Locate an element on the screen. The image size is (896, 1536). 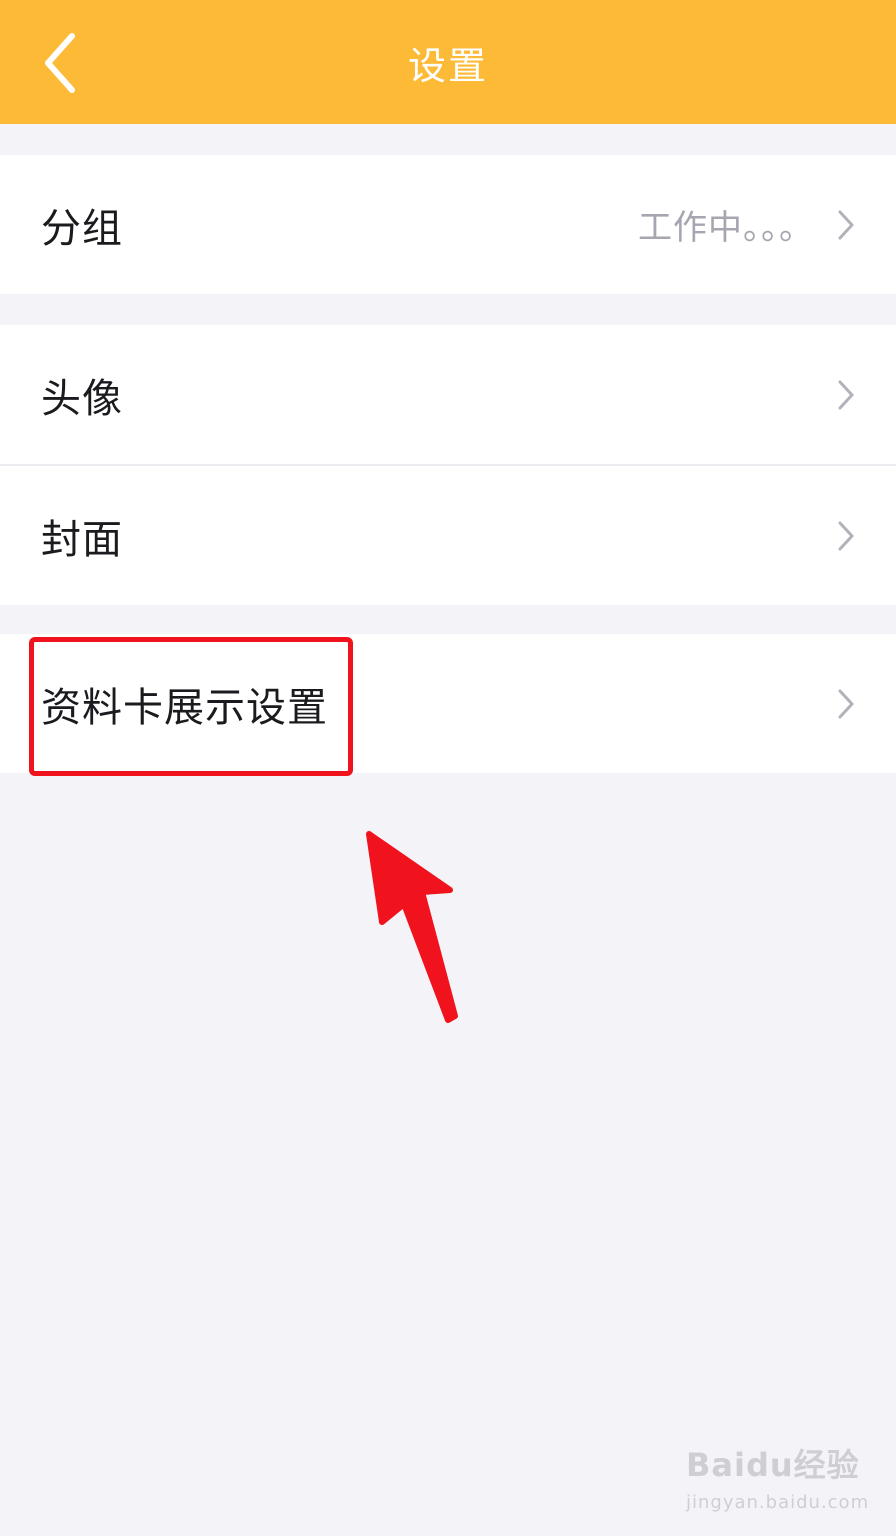
watermark-logo: Baidu经验 is located at coordinates (773, 1465).